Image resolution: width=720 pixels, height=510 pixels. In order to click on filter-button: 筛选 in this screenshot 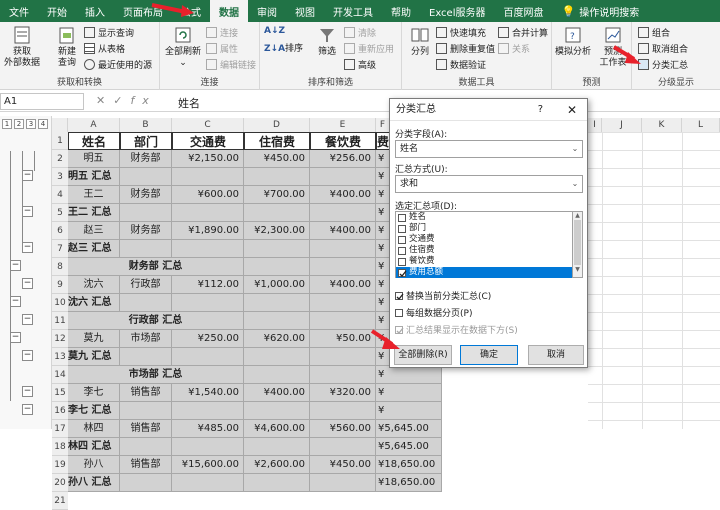, I will do `click(327, 41)`.